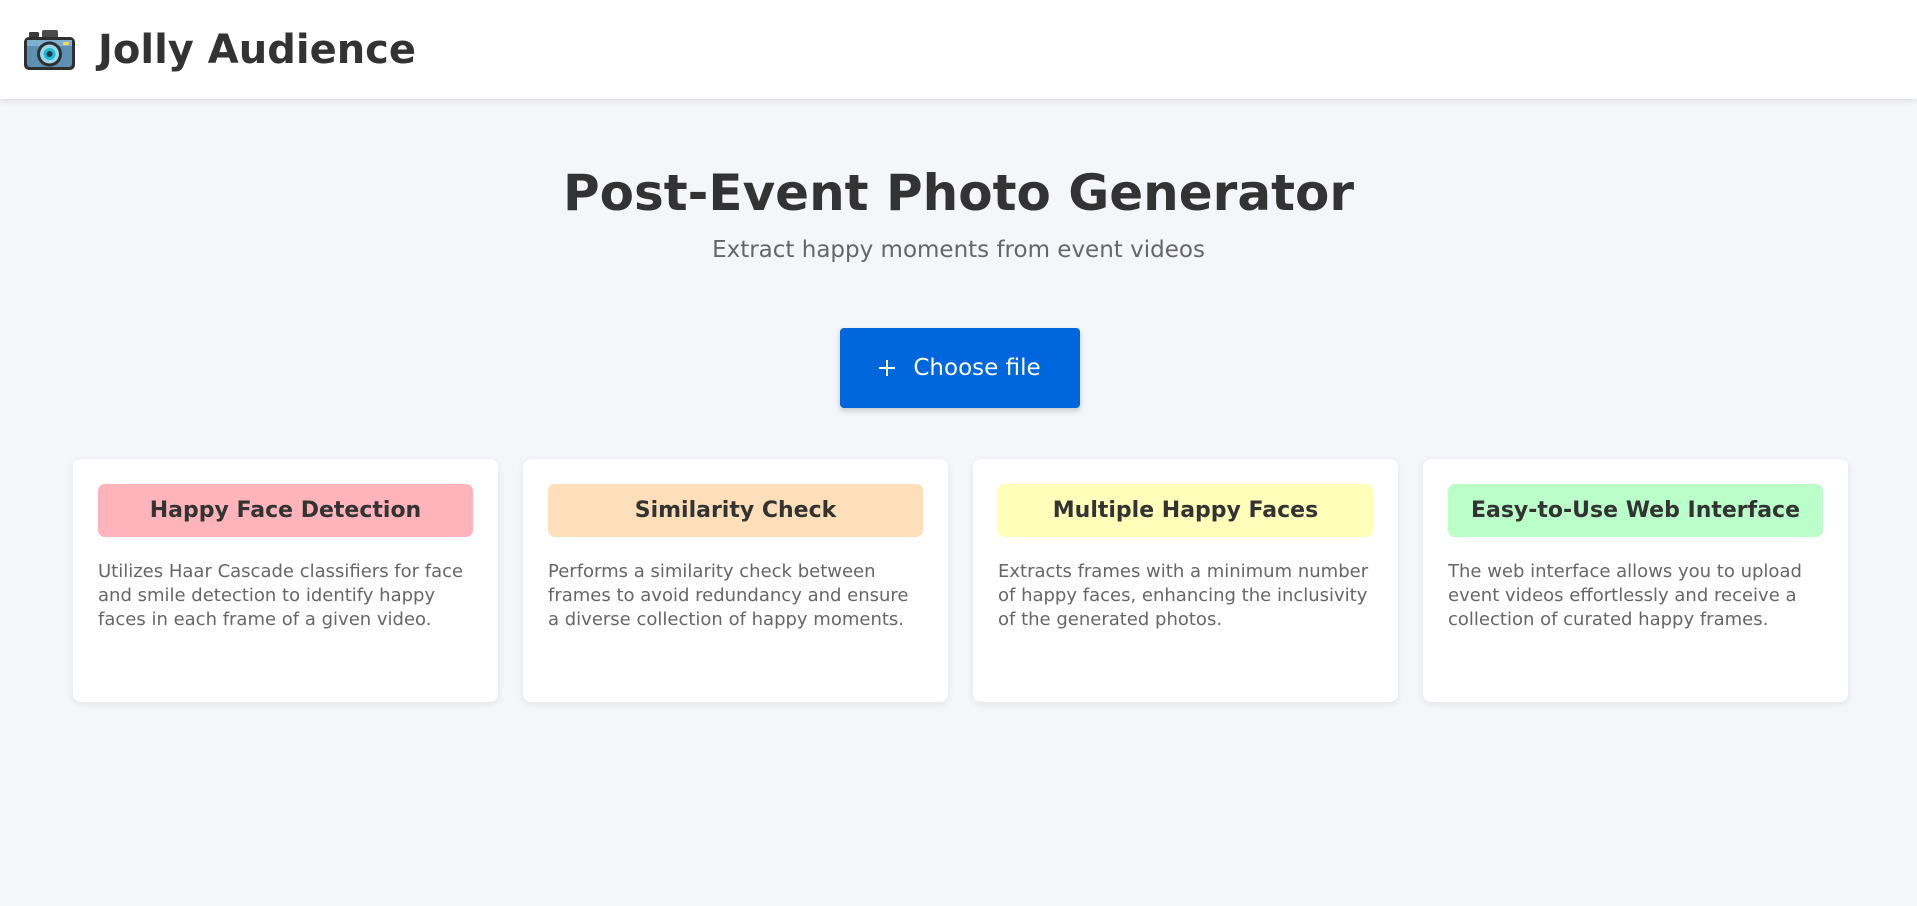 This screenshot has width=1917, height=906. Describe the element at coordinates (1185, 510) in the screenshot. I see `feature-title: Multiple Happy Faces` at that location.